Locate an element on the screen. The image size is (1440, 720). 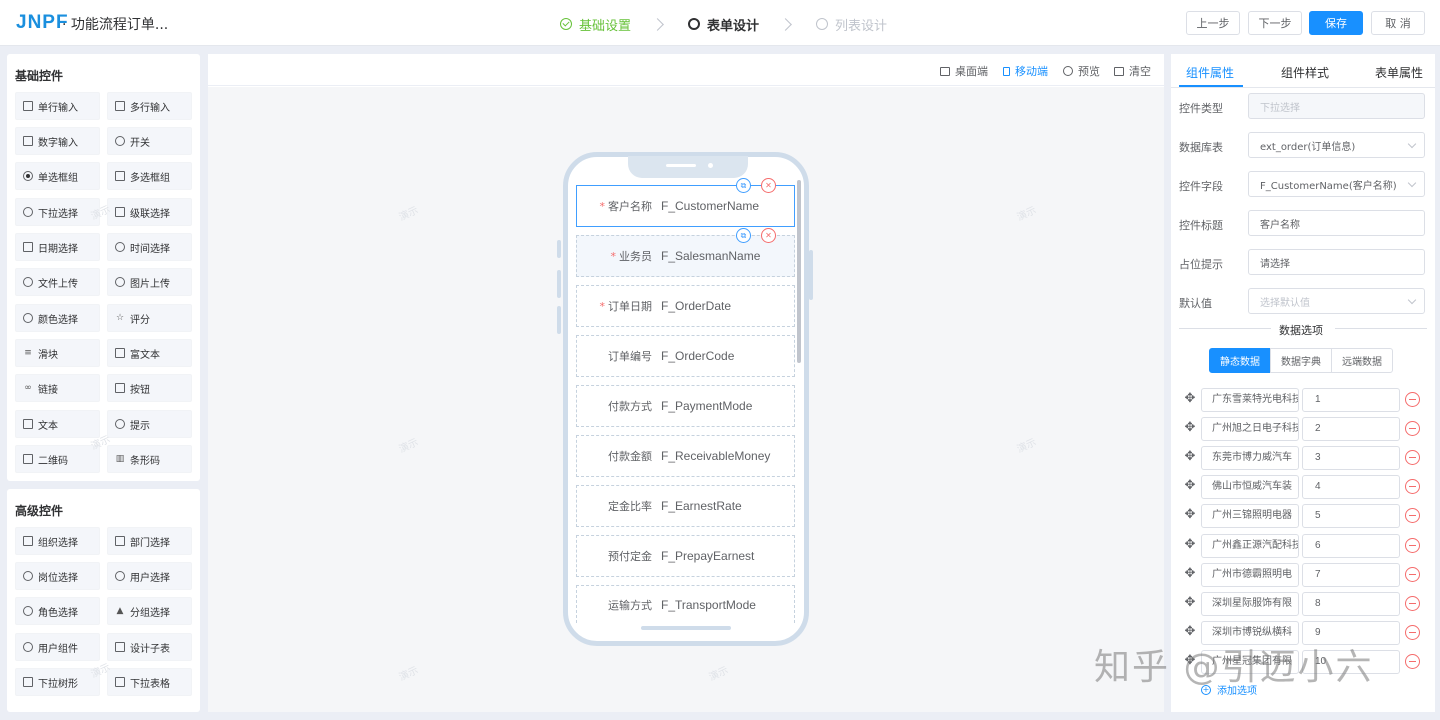
checkbox-icon is located at coordinates (120, 176).